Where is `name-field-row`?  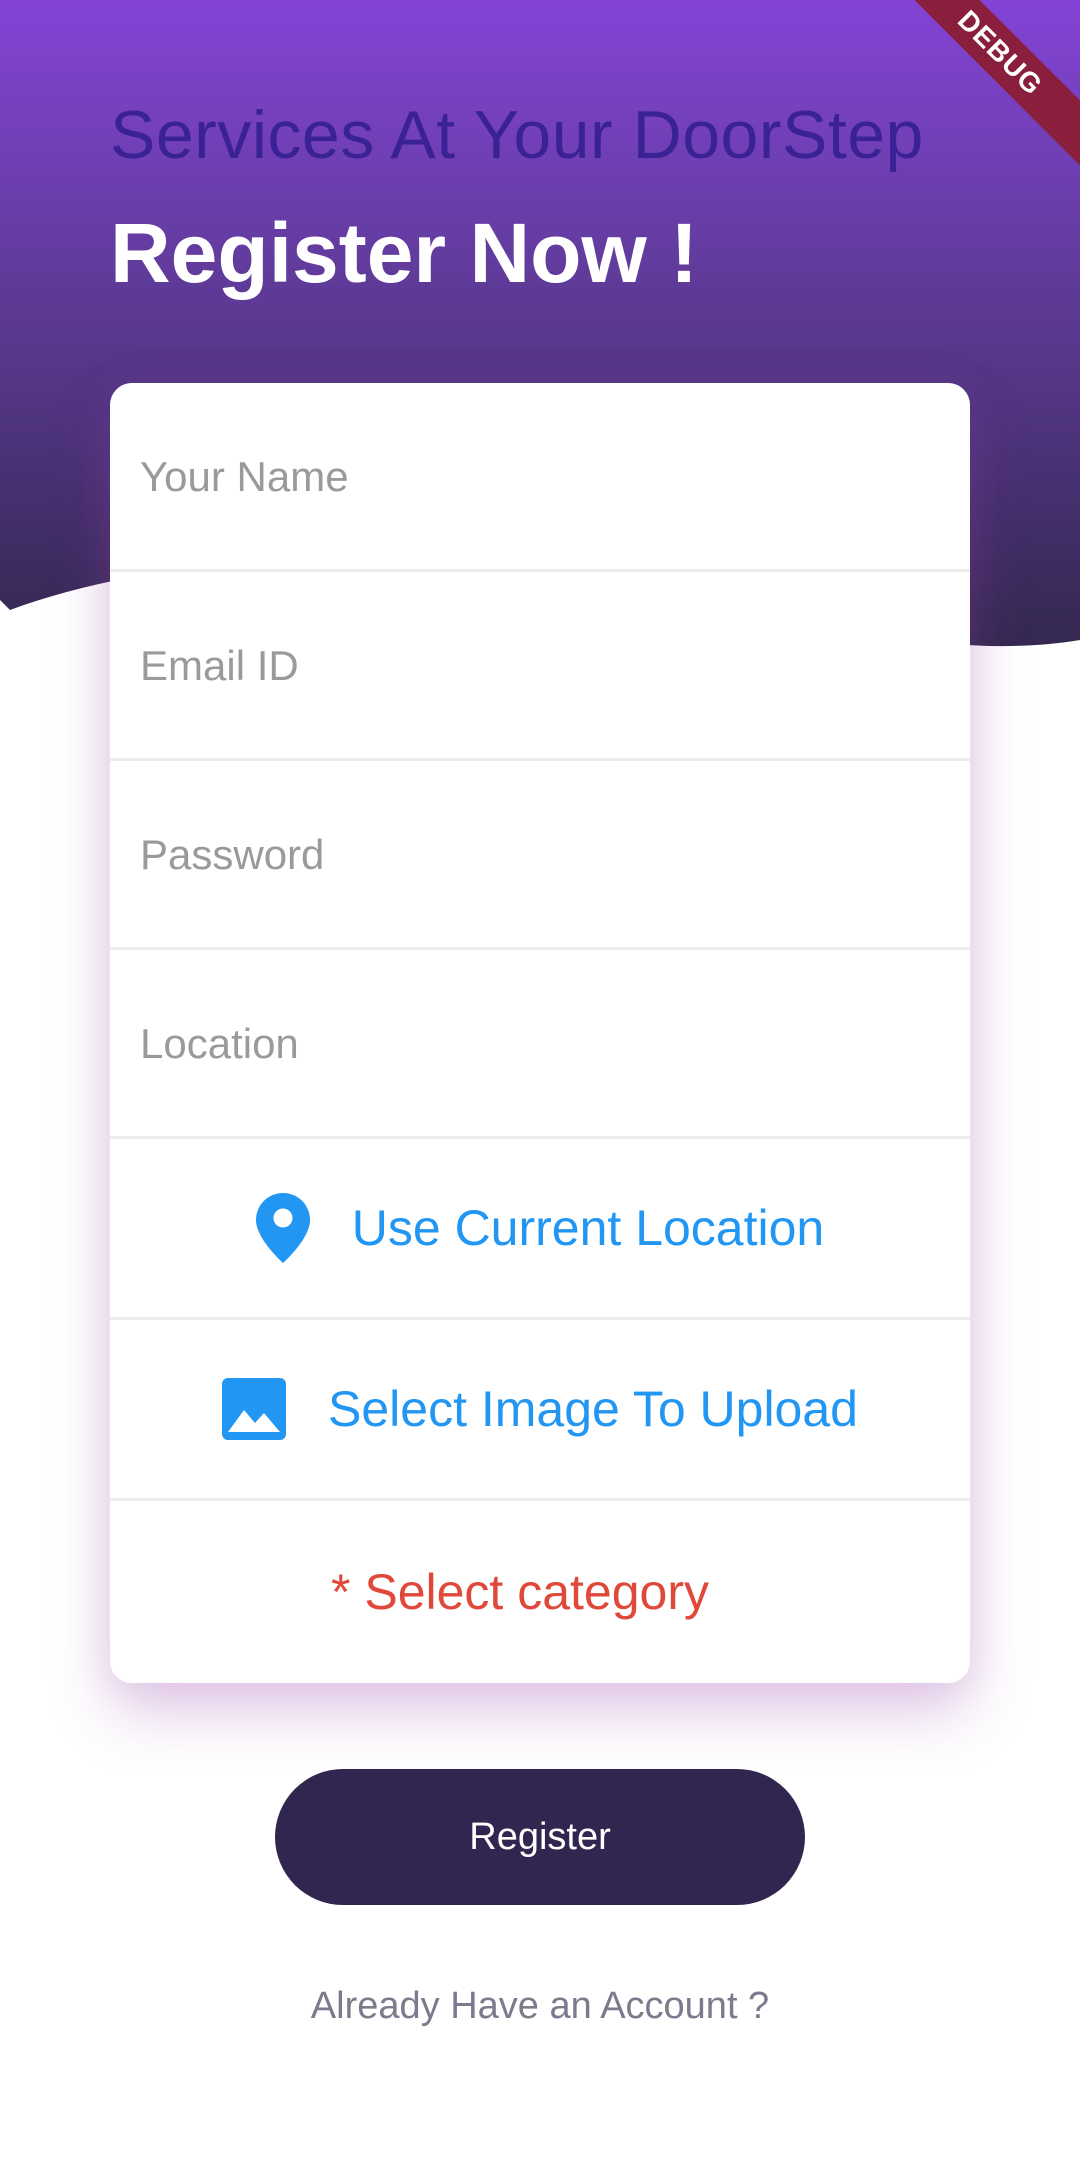 name-field-row is located at coordinates (540, 477).